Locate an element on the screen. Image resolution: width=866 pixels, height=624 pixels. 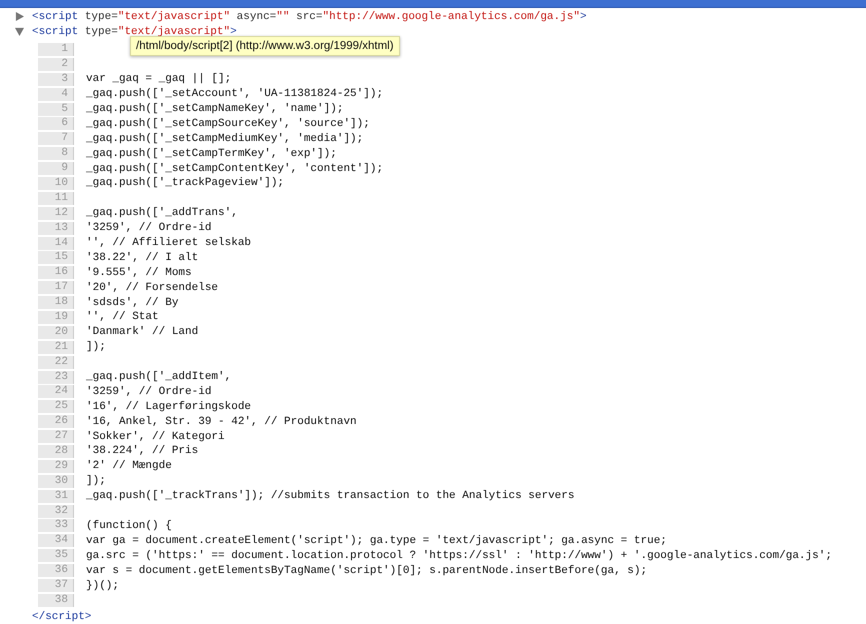
line-number: 25 is located at coordinates (56, 407).